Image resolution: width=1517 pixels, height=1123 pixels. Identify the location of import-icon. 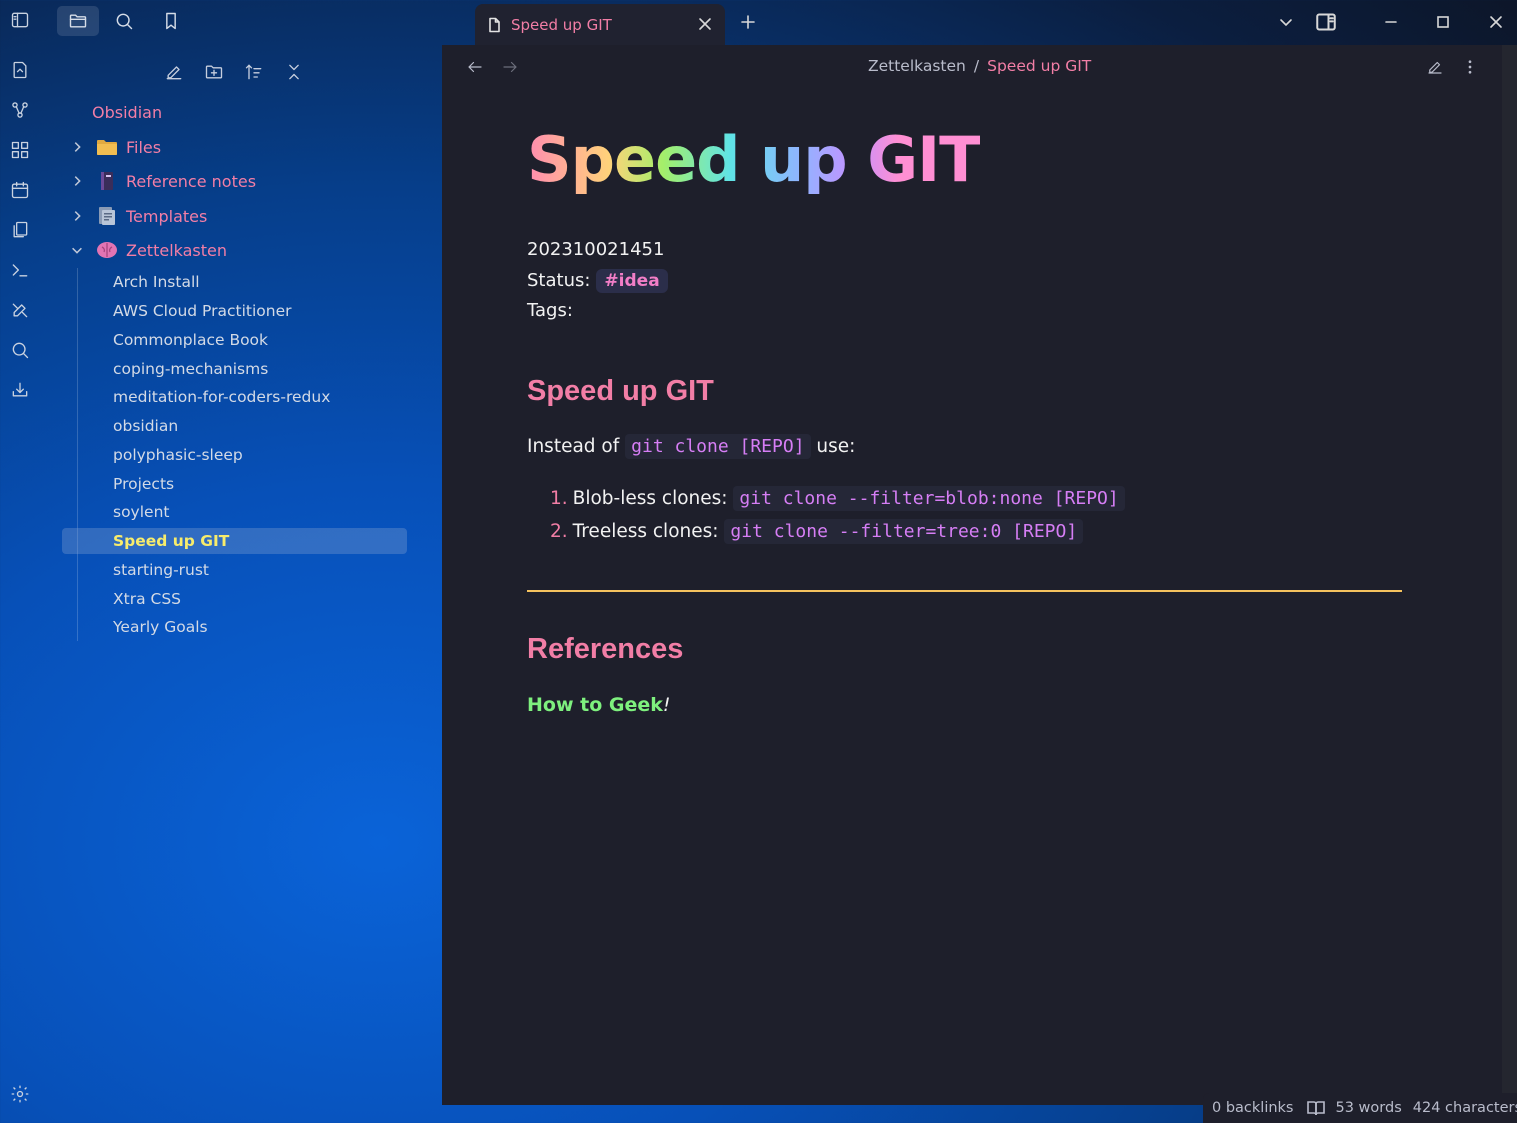
(20, 390).